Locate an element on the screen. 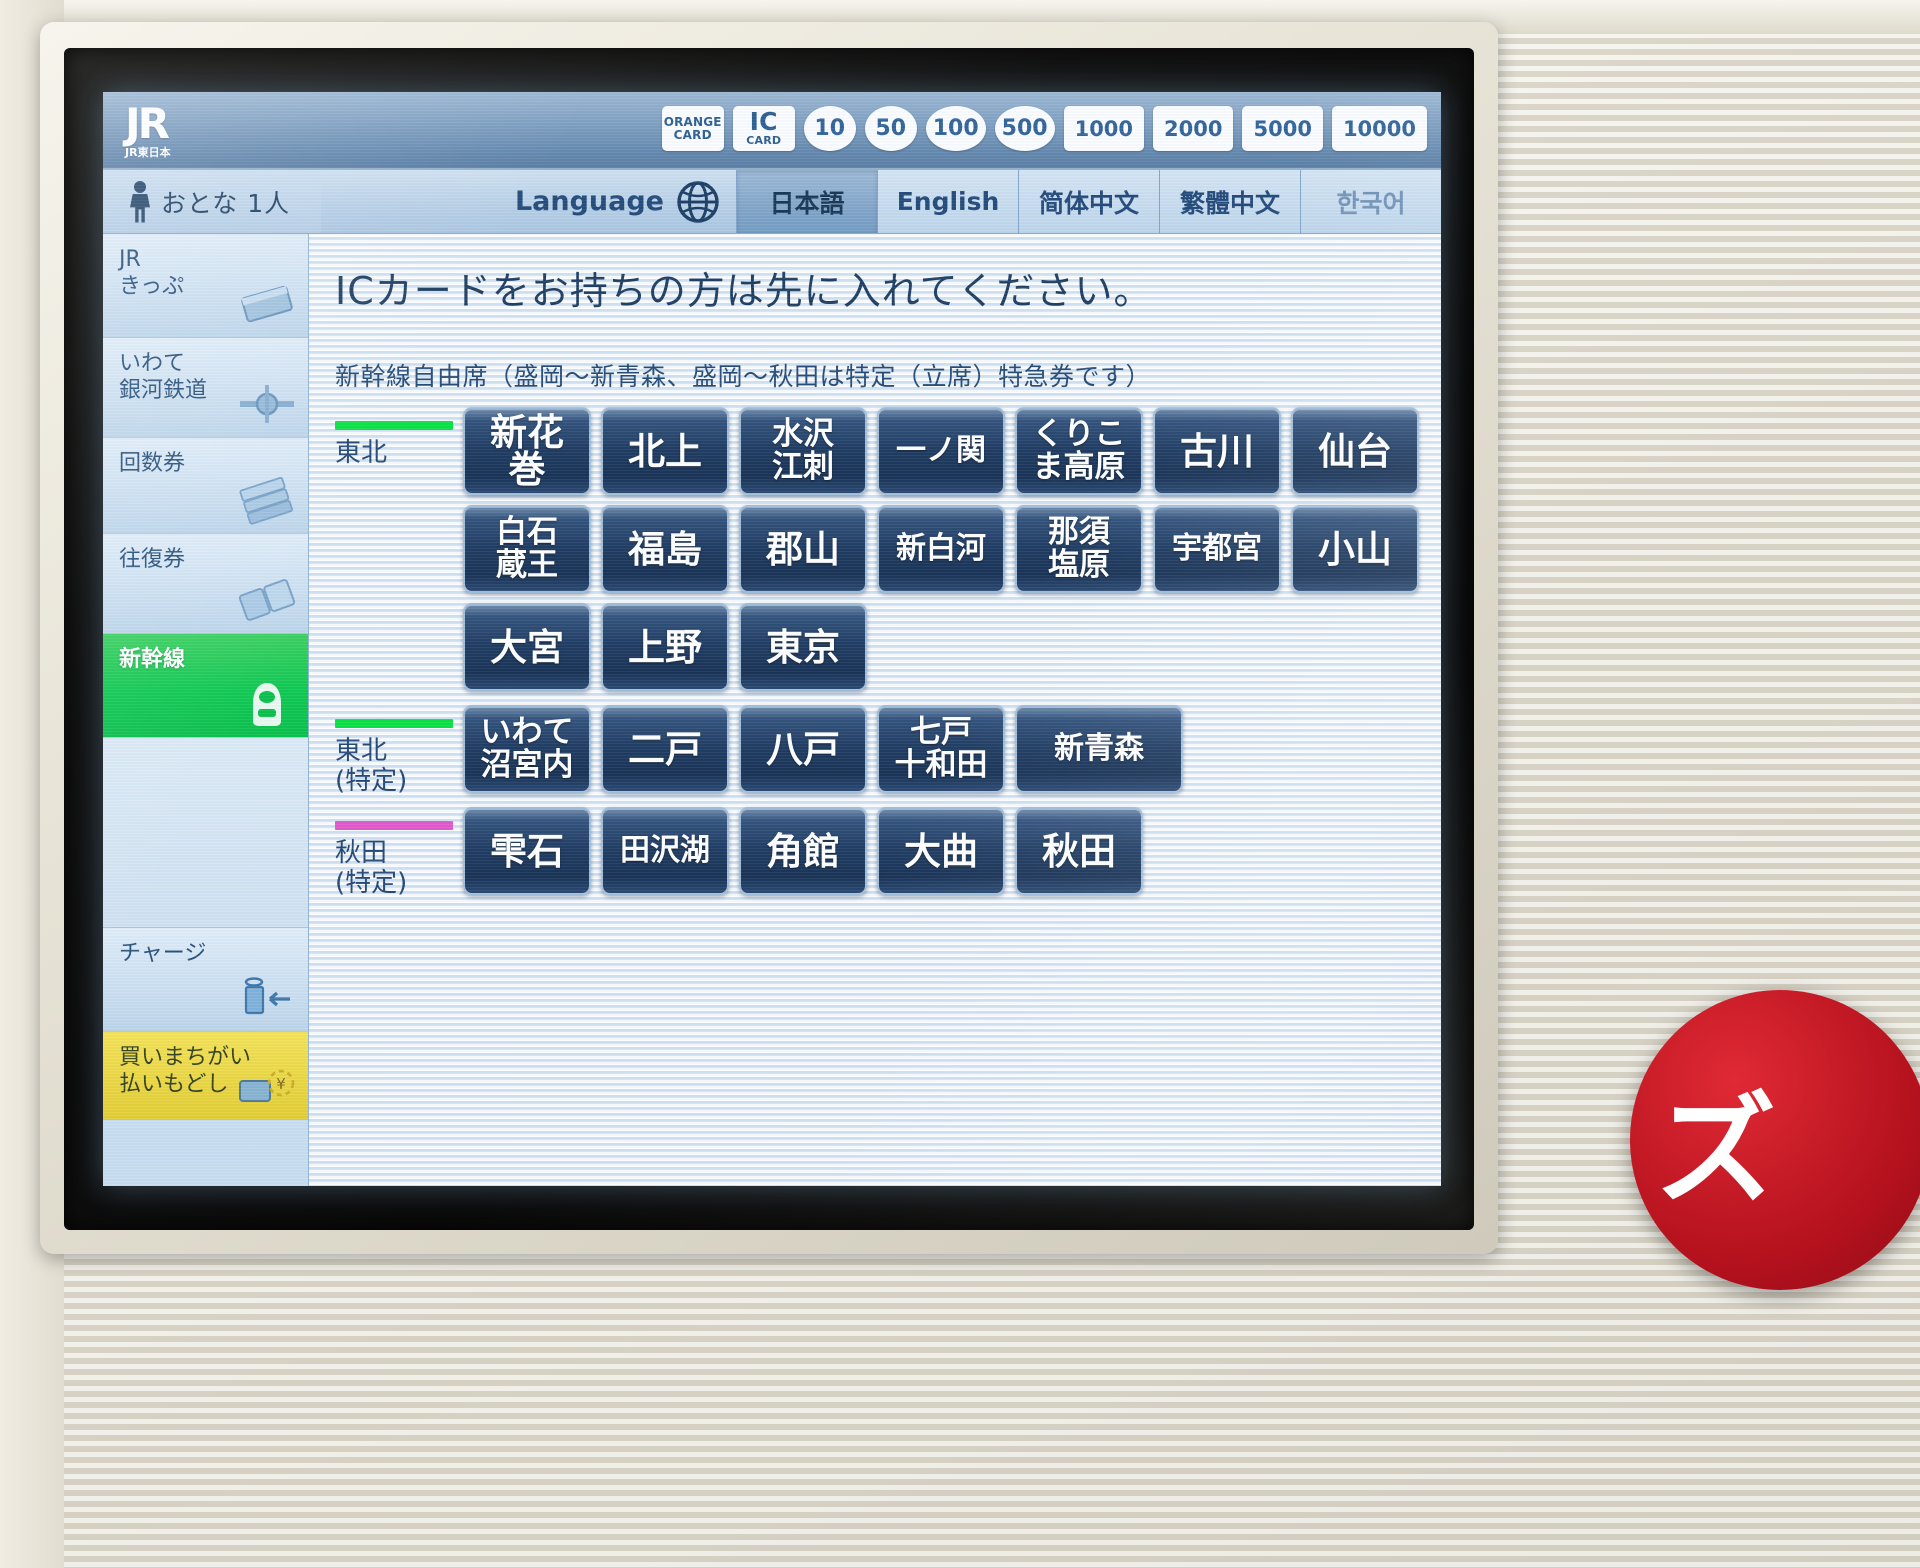  orange-card-line1: ORANGE is located at coordinates (692, 121).